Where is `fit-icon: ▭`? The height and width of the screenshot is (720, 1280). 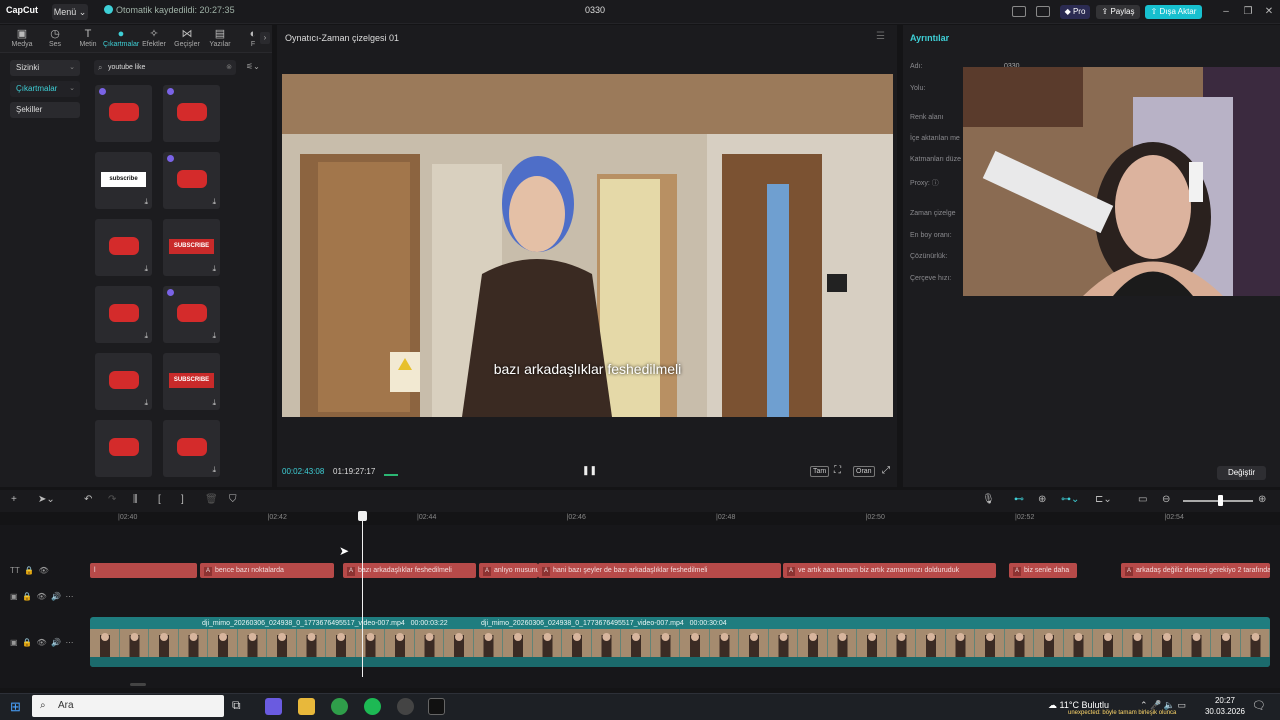
fit-icon: ▭ is located at coordinates (1142, 499).